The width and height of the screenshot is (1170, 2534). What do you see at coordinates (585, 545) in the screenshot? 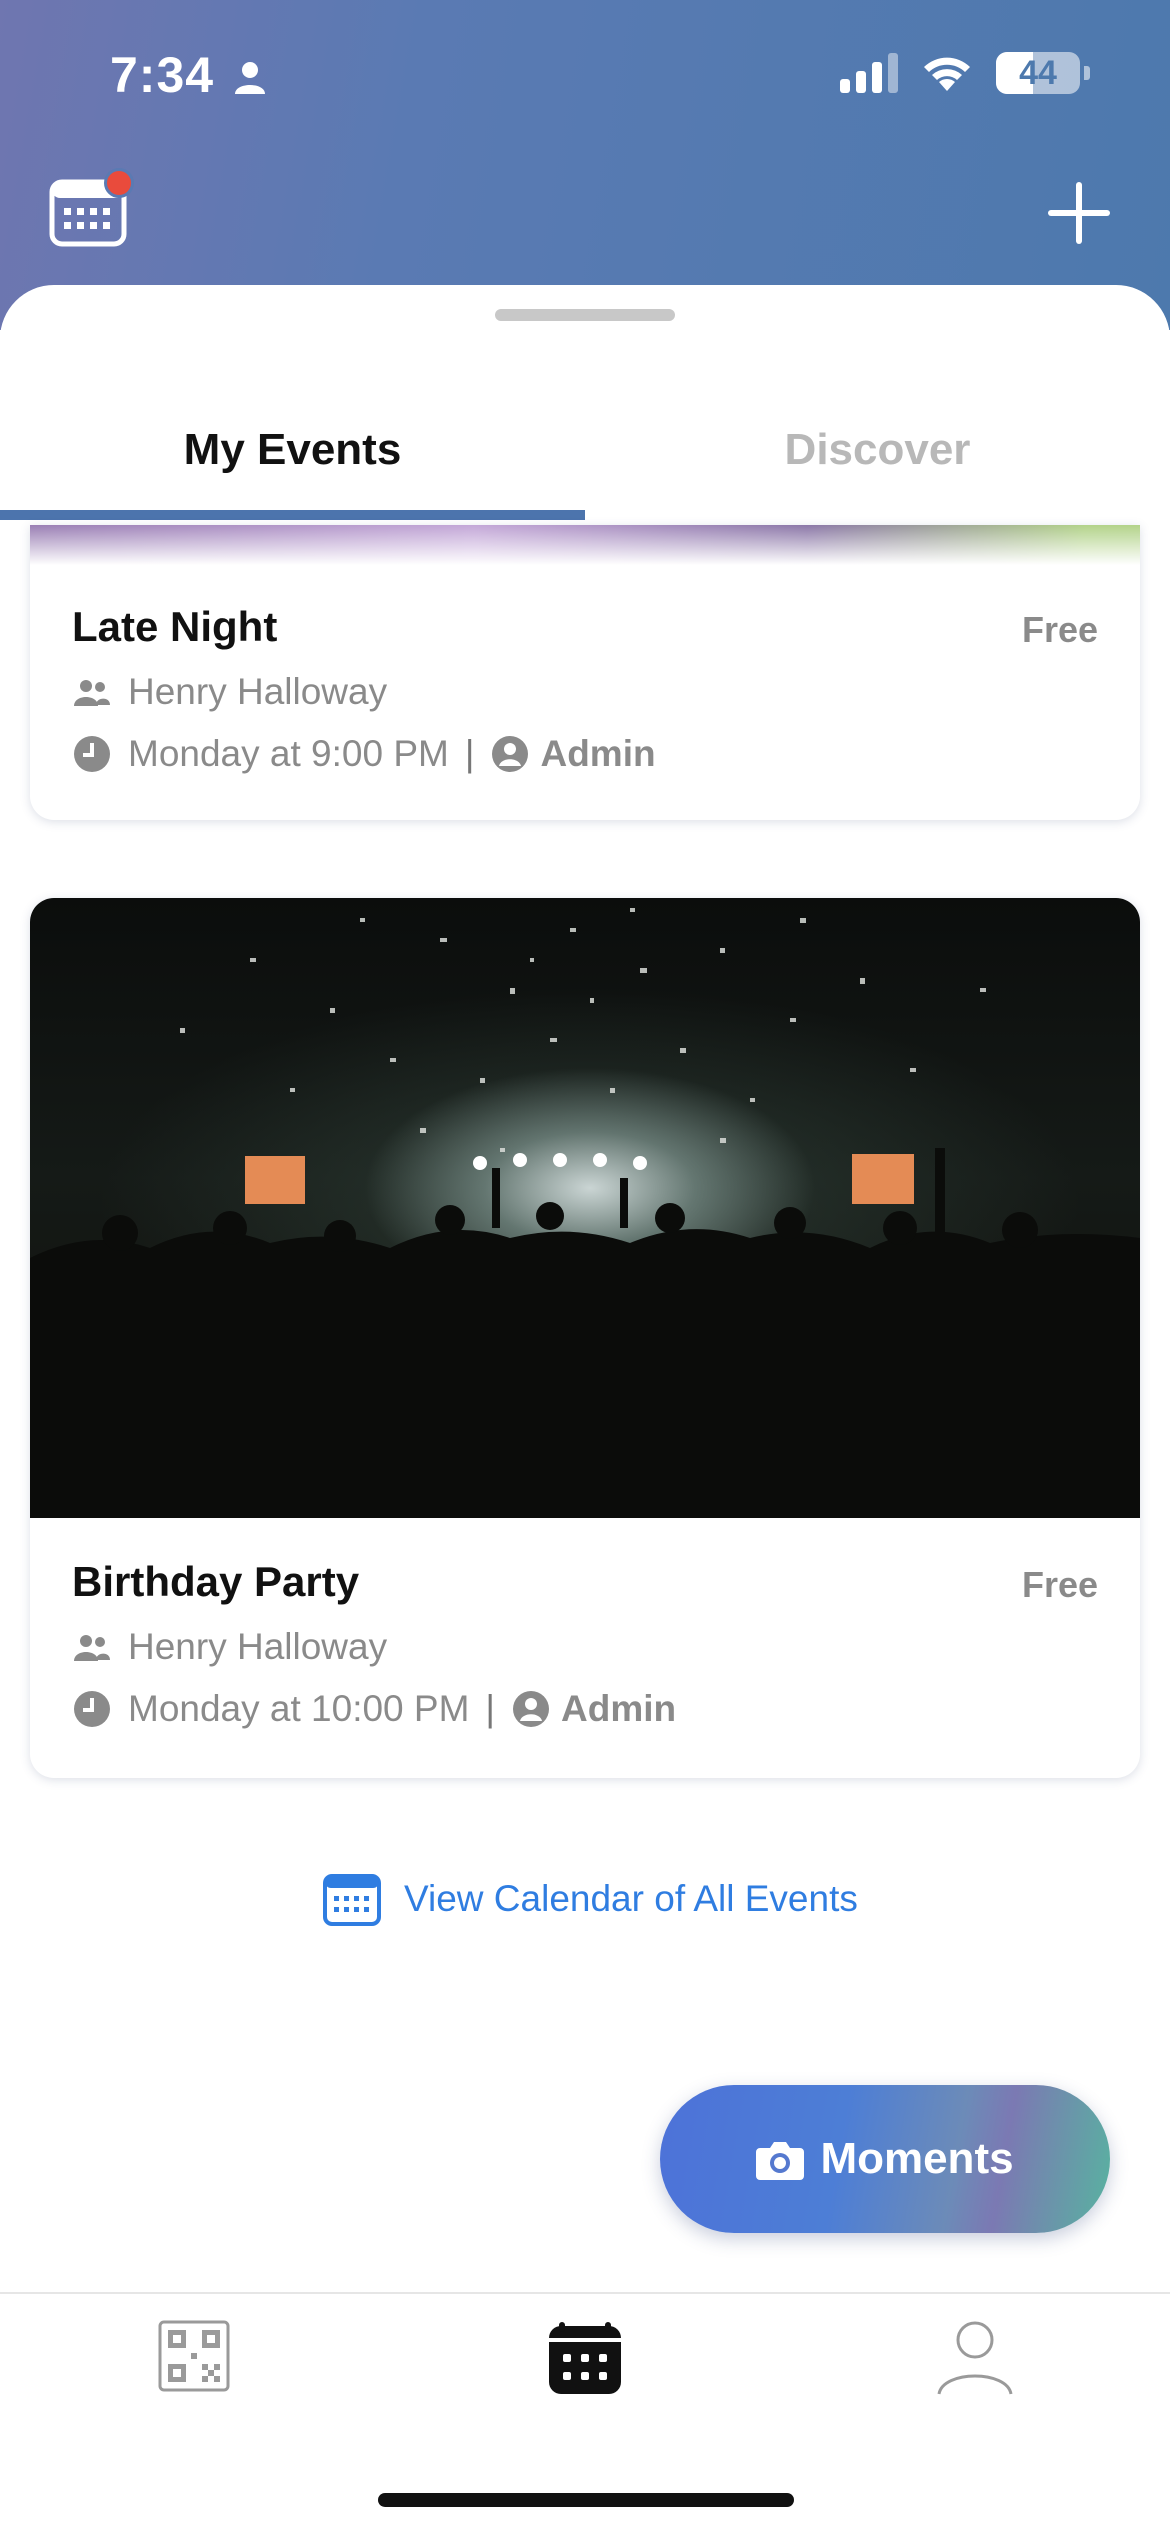
I see `event-image` at bounding box center [585, 545].